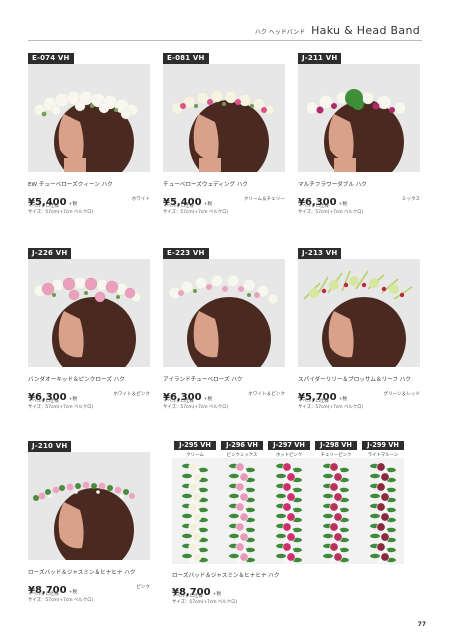 The image size is (452, 640). I want to click on page-number: 77, so click(421, 624).